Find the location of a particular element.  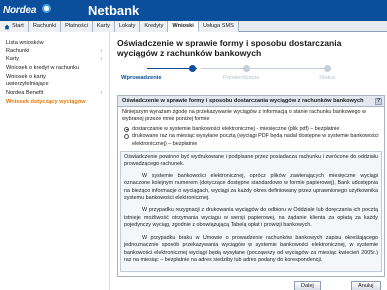

sidebar-item-wniosek-dotyczacy-wyciagow: Wniosek dotyczący wyciągów is located at coordinates (56, 102).